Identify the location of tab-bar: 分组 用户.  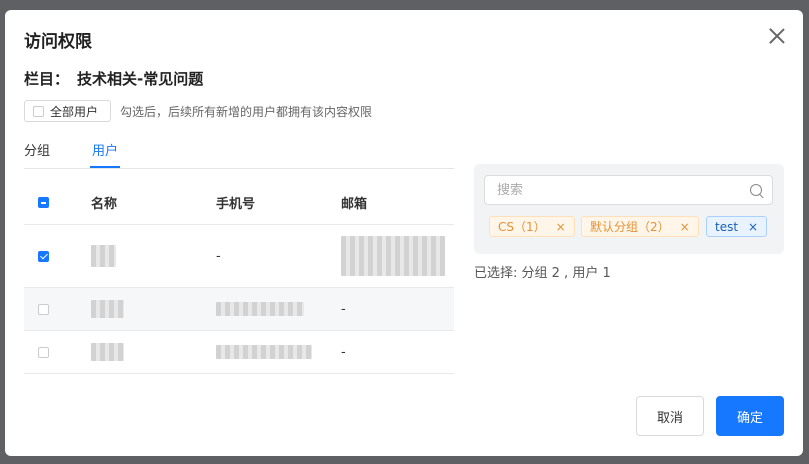
(239, 154).